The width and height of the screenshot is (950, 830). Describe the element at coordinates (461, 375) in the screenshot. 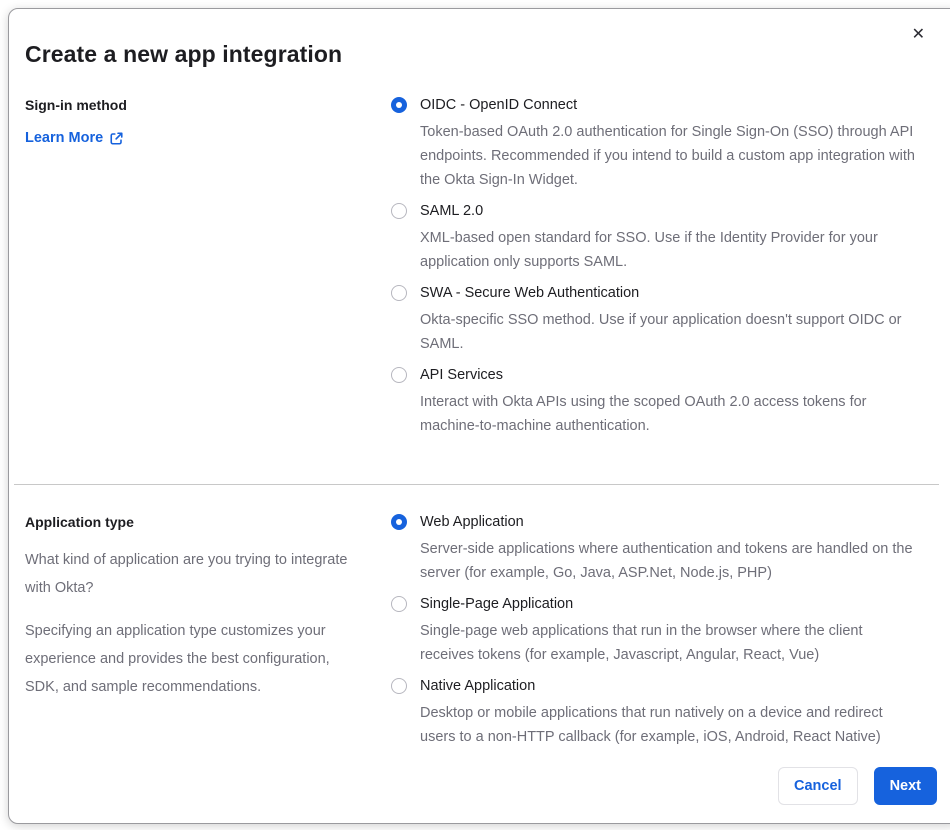

I see `option-title: API Services` at that location.